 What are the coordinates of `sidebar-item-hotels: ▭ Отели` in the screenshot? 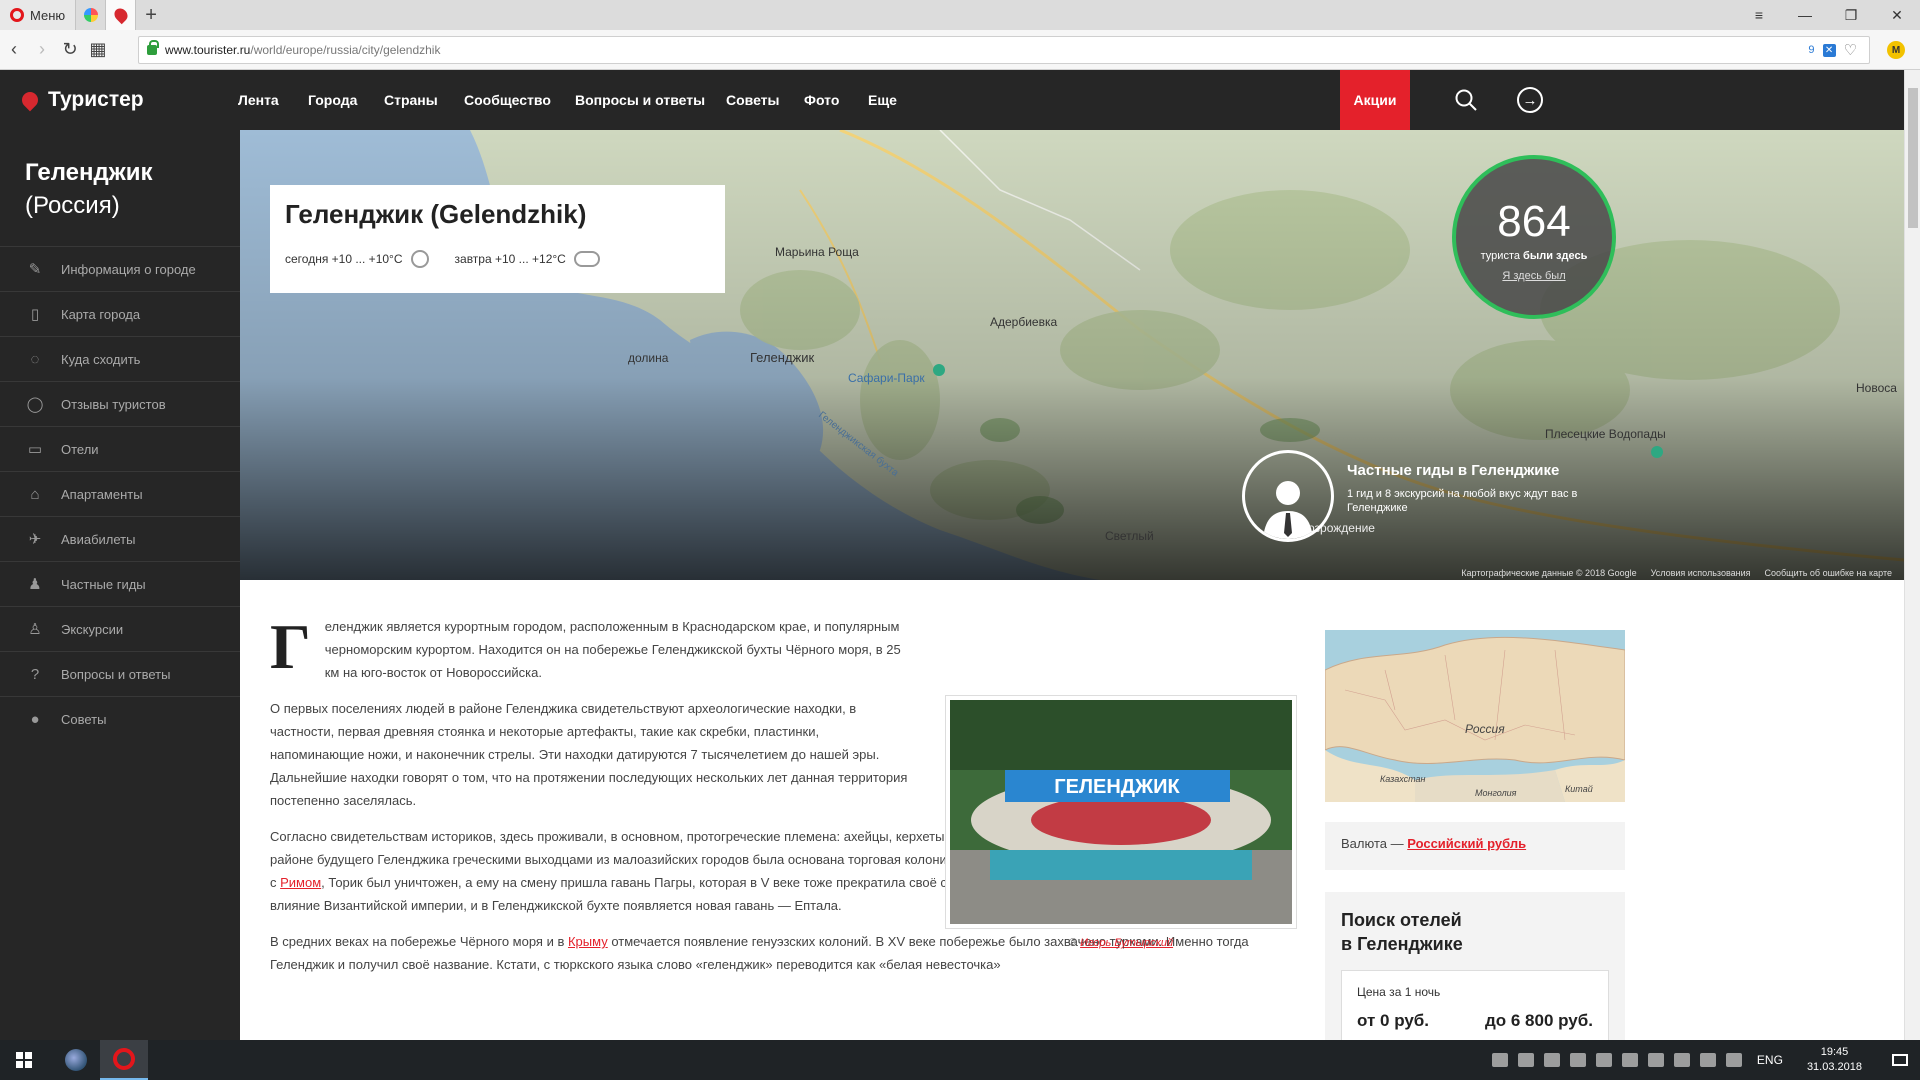 It's located at (120, 448).